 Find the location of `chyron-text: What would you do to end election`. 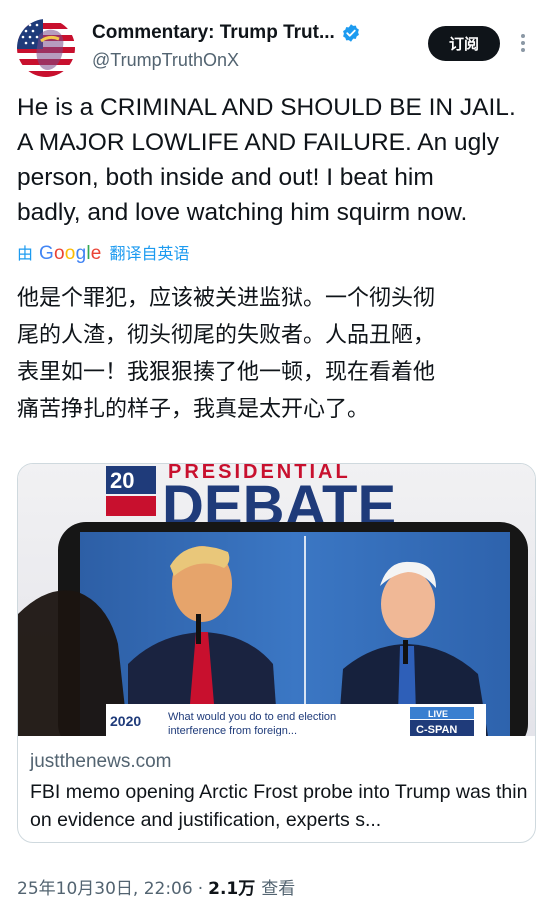

chyron-text: What would you do to end election is located at coordinates (252, 717).